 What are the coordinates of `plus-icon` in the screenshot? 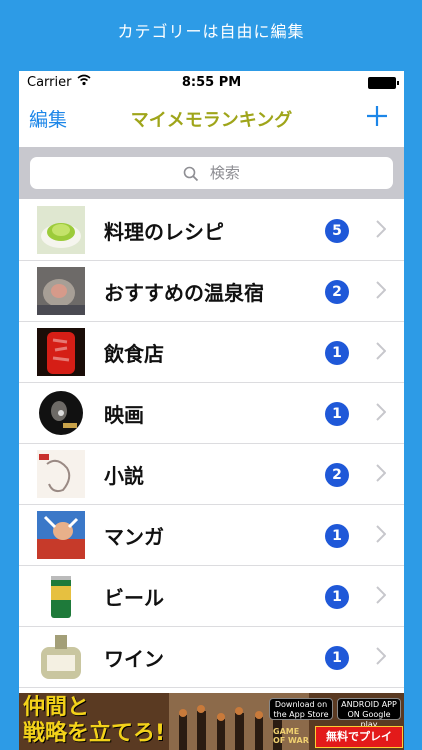 It's located at (377, 116).